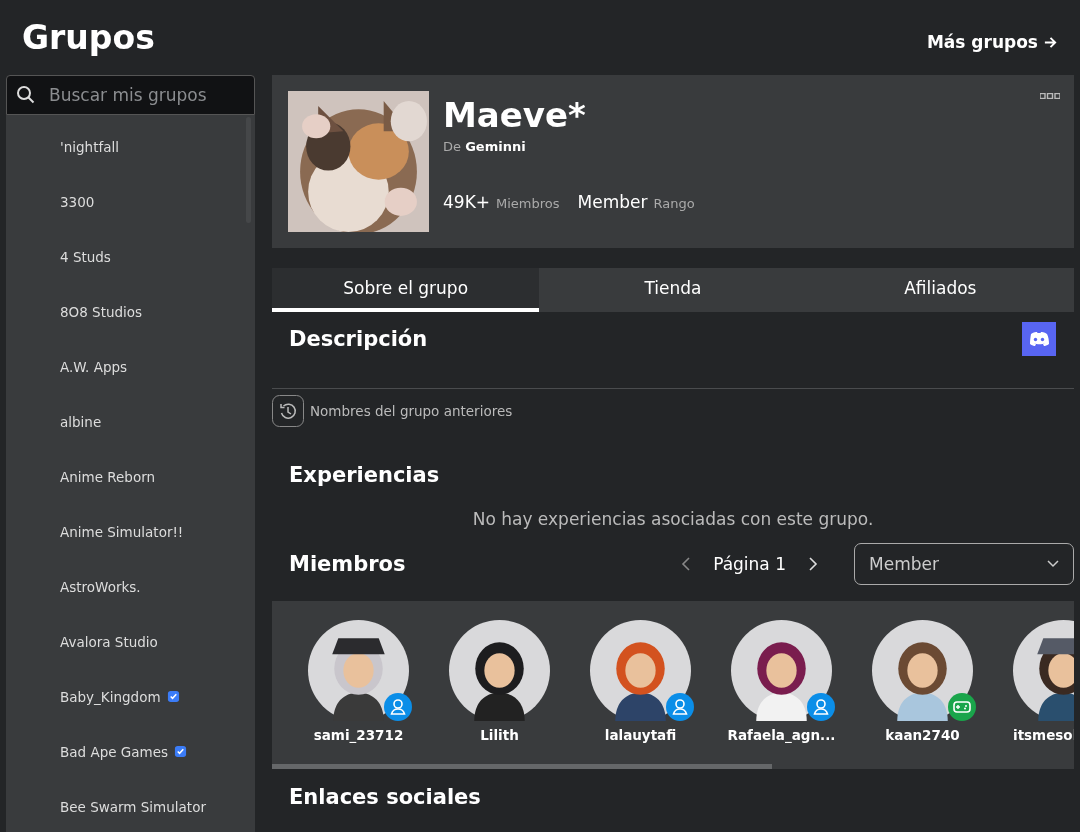  Describe the element at coordinates (88, 37) in the screenshot. I see `page-title: Grupos` at that location.